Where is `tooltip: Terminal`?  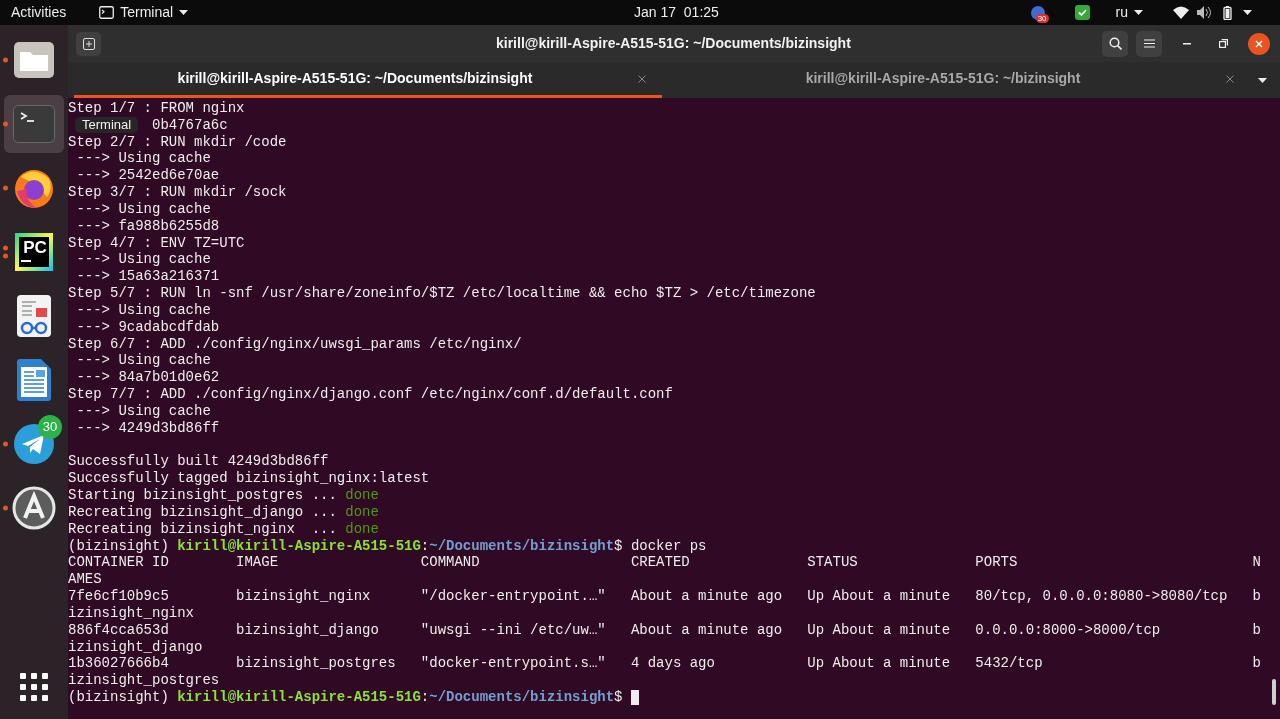 tooltip: Terminal is located at coordinates (107, 125).